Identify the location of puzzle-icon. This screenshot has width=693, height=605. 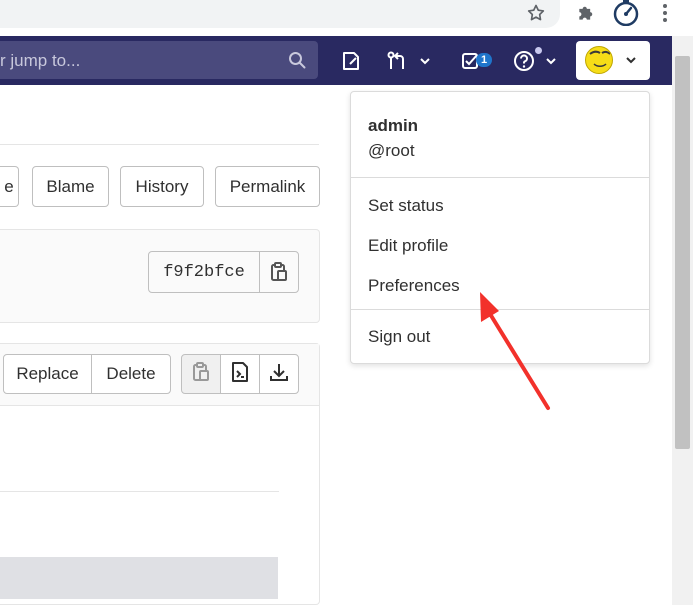
(586, 13).